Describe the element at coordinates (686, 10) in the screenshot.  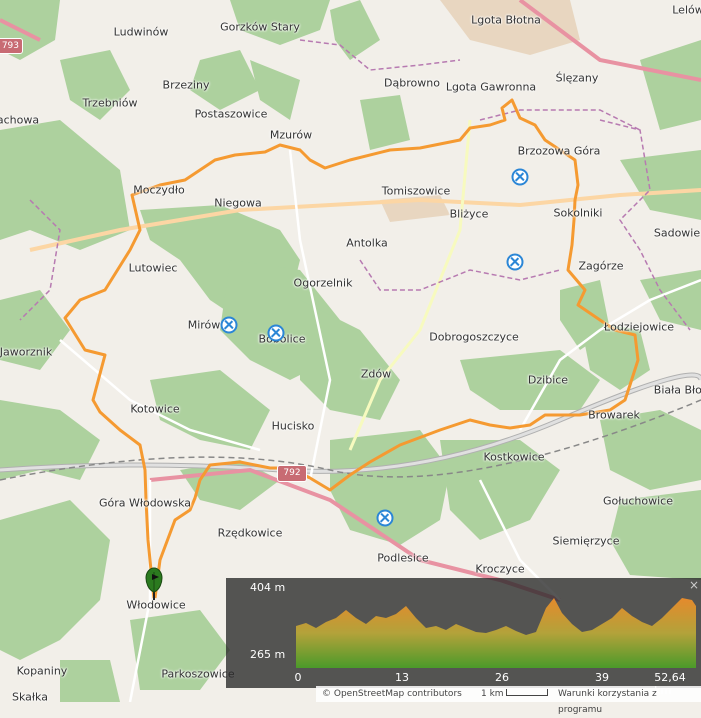
I see `place-label: Lelów` at that location.